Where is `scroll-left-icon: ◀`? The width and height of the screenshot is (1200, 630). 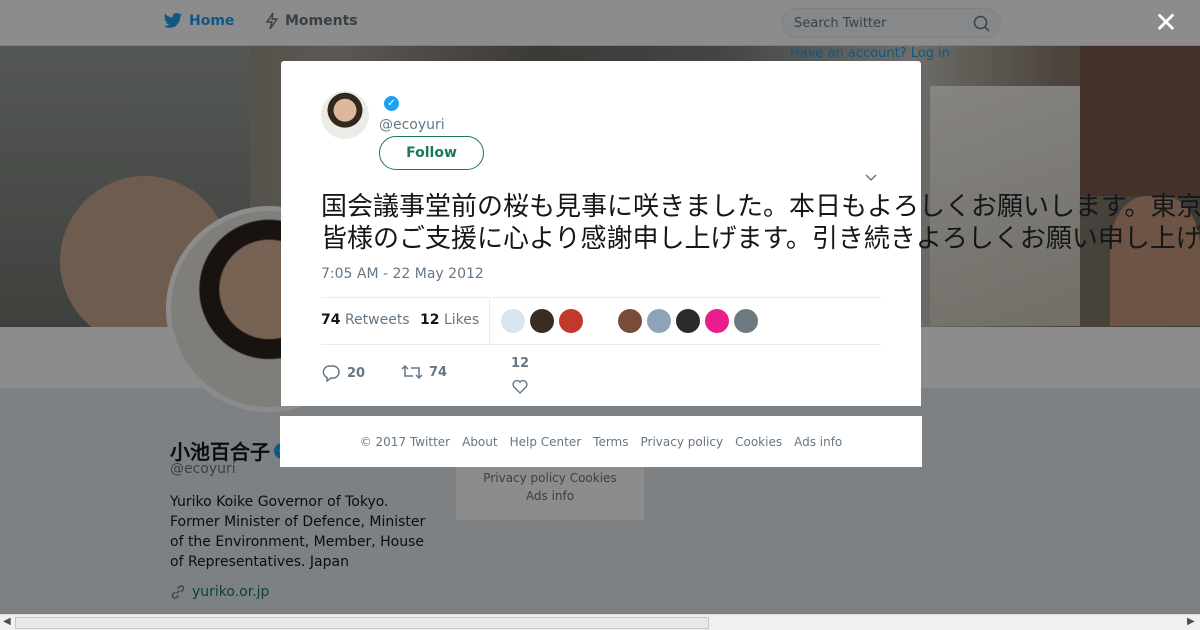
scroll-left-icon: ◀ is located at coordinates (7, 621).